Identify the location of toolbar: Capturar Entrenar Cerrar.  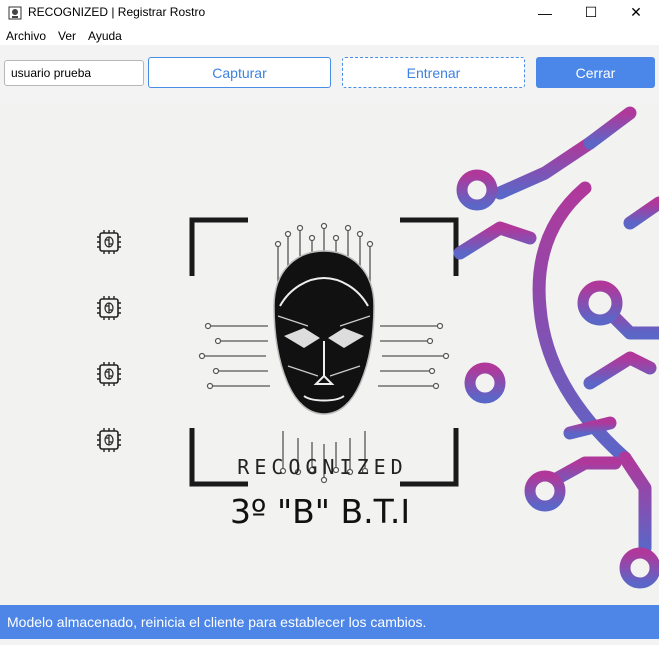
(329, 74).